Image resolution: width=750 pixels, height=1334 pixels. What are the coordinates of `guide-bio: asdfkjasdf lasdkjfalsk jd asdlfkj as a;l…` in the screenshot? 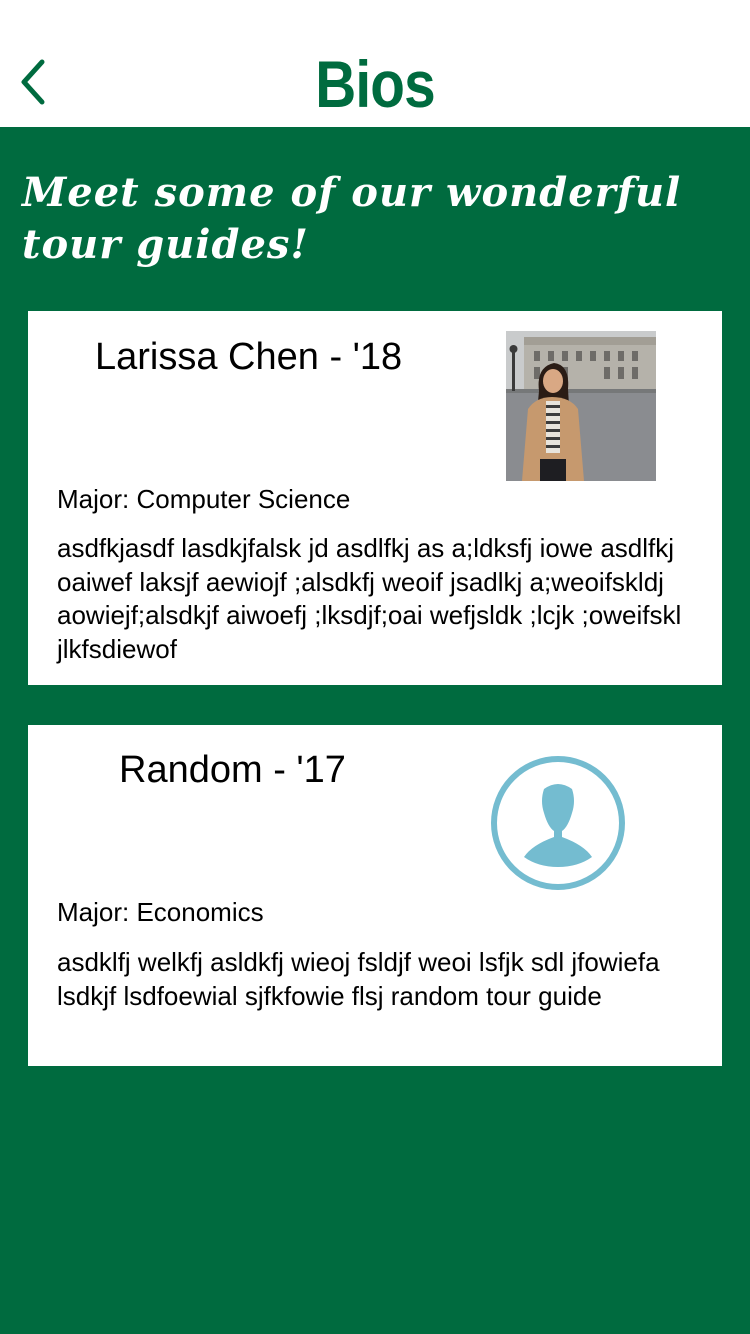 It's located at (369, 598).